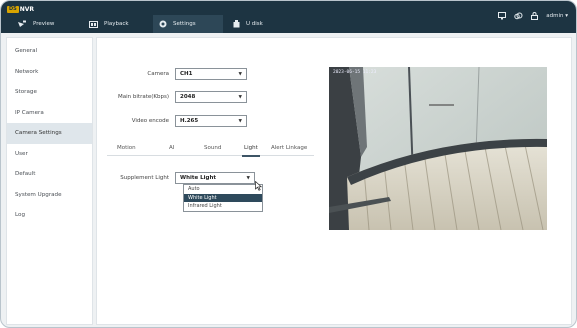 This screenshot has height=328, width=577. I want to click on sidebar-item-label: Storage, so click(26, 92).